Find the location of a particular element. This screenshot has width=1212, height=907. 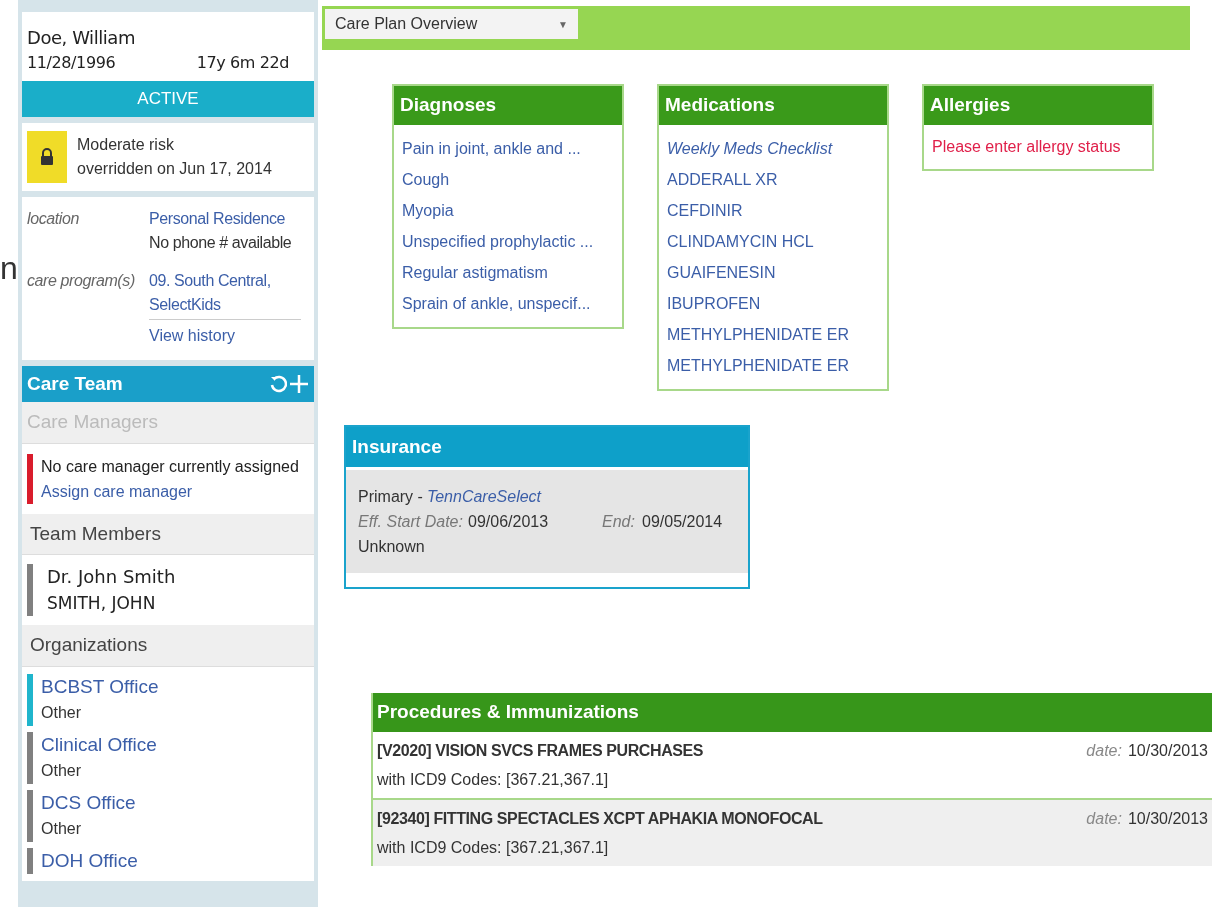

section-heading: Organizations is located at coordinates (168, 646).